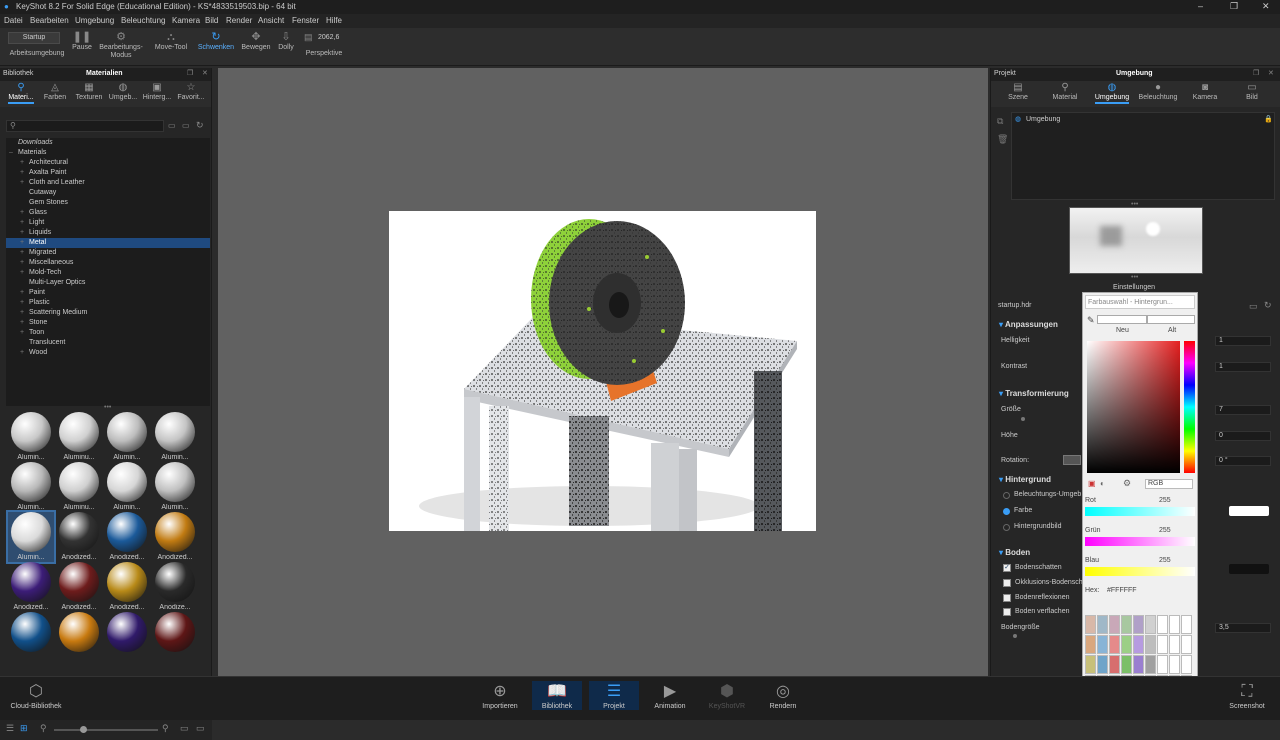  I want to click on zoom-in-icon: ⚲, so click(165, 728).